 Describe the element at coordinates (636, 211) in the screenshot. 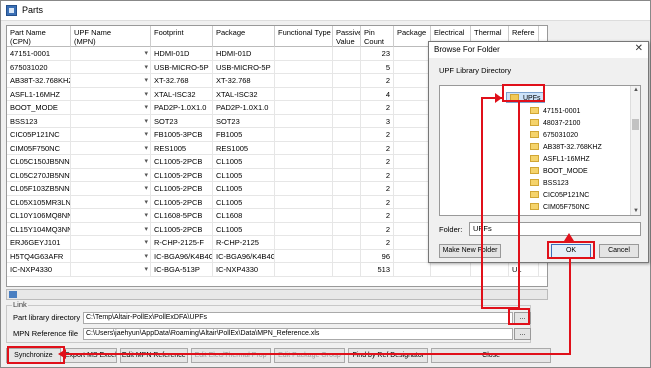

I see `scroll-down-icon: ▼` at that location.